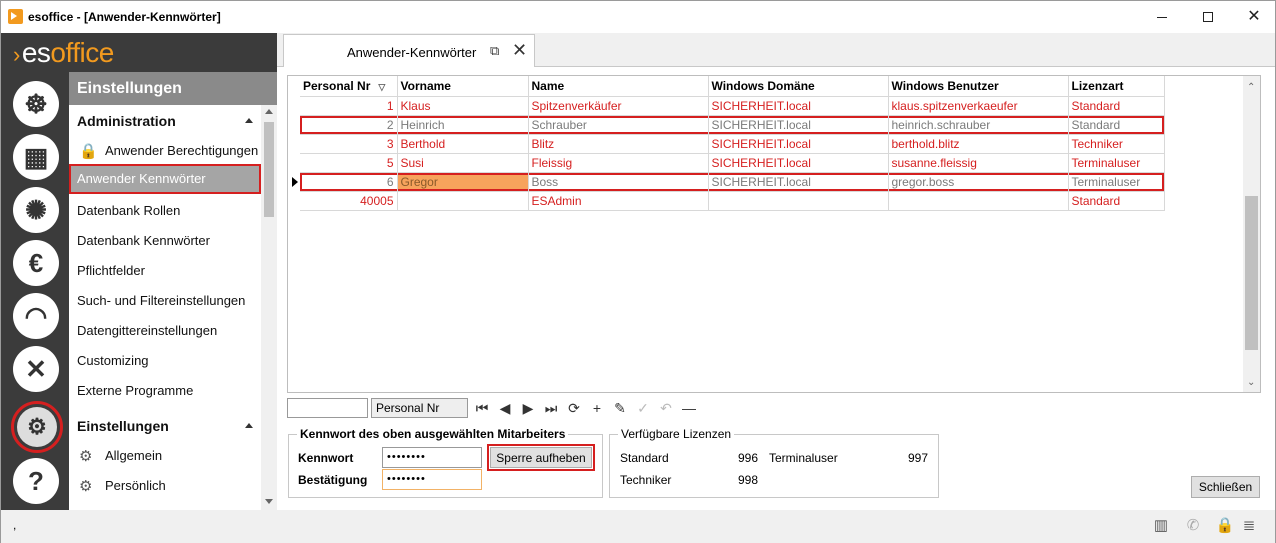 This screenshot has width=1276, height=543. I want to click on building-icon: ▥, so click(1161, 526).